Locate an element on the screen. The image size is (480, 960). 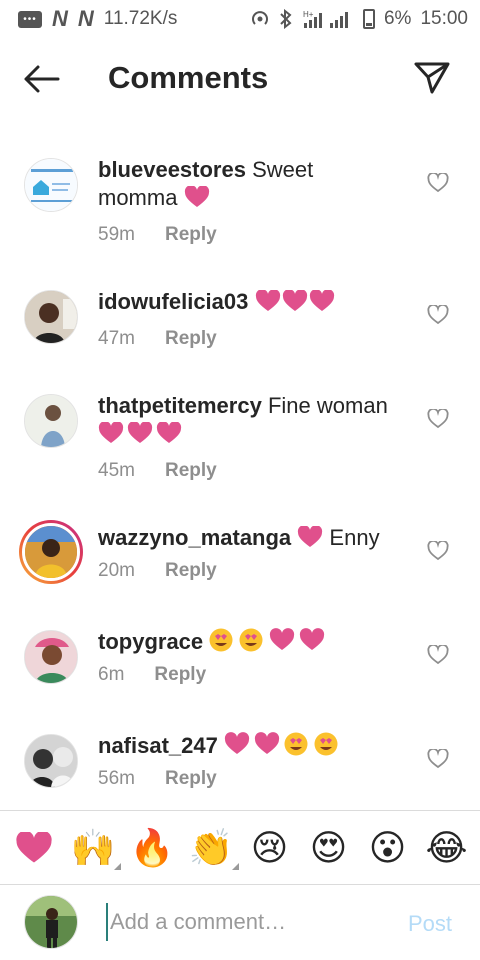
fire-emoji-button: 🔥 is located at coordinates (152, 848).